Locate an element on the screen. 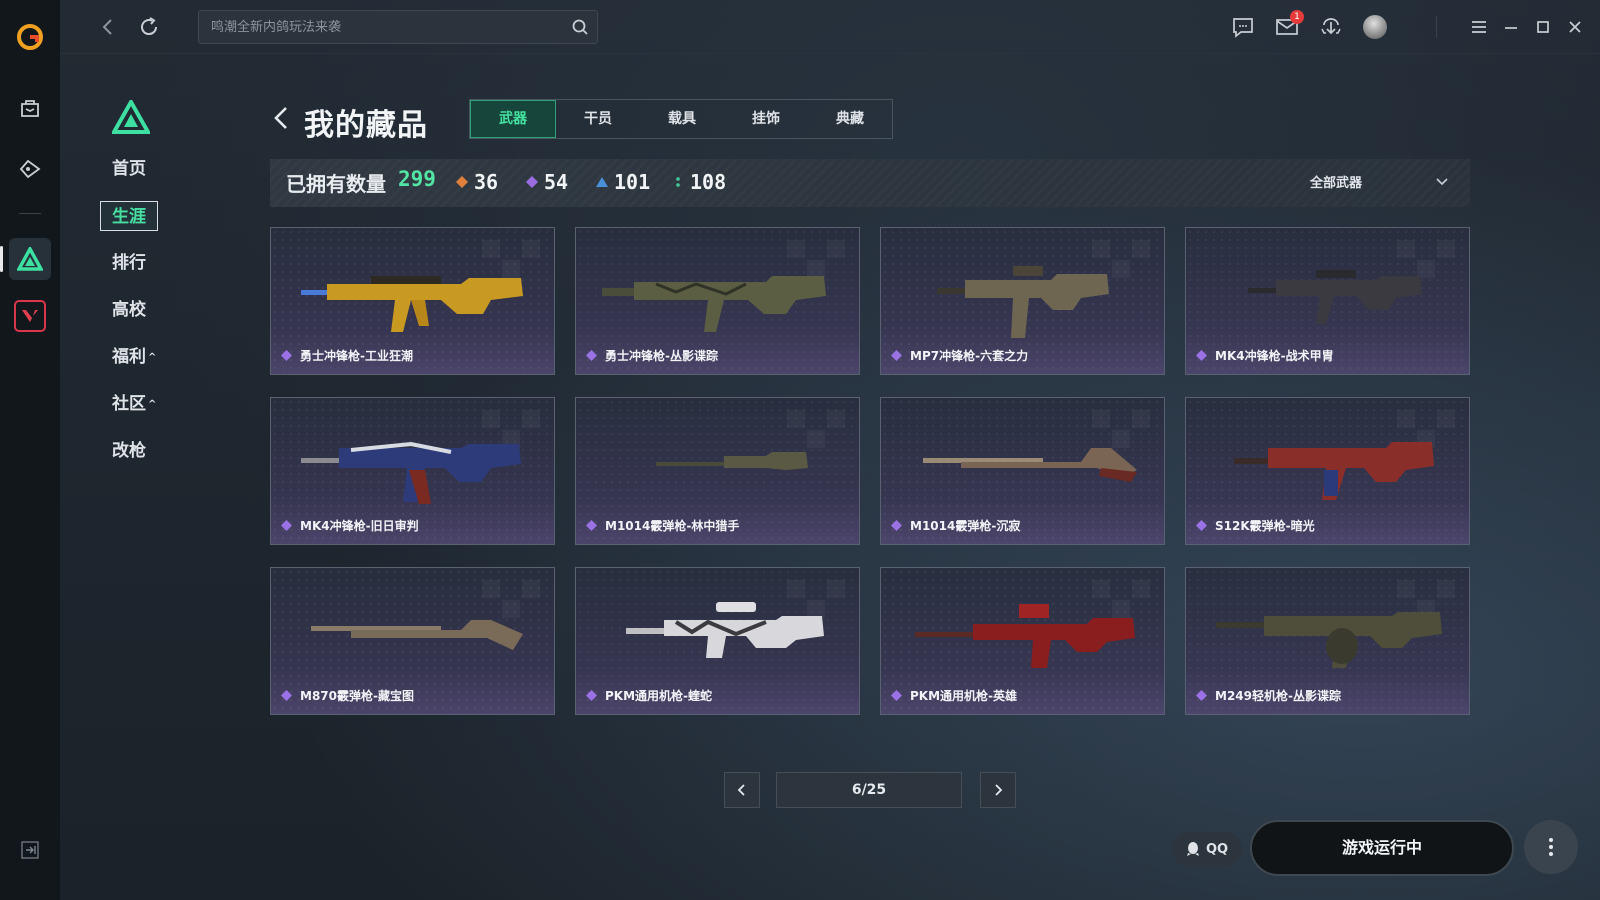  nav-item-college: 高校 is located at coordinates (129, 310).